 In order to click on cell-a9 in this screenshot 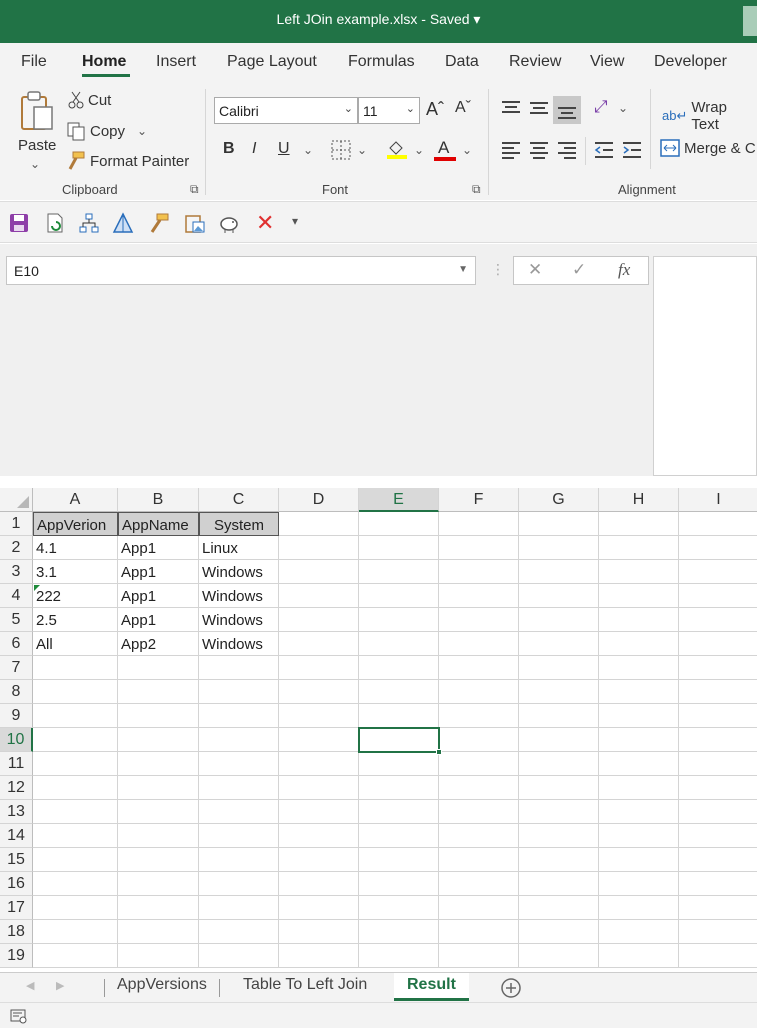, I will do `click(75, 716)`.